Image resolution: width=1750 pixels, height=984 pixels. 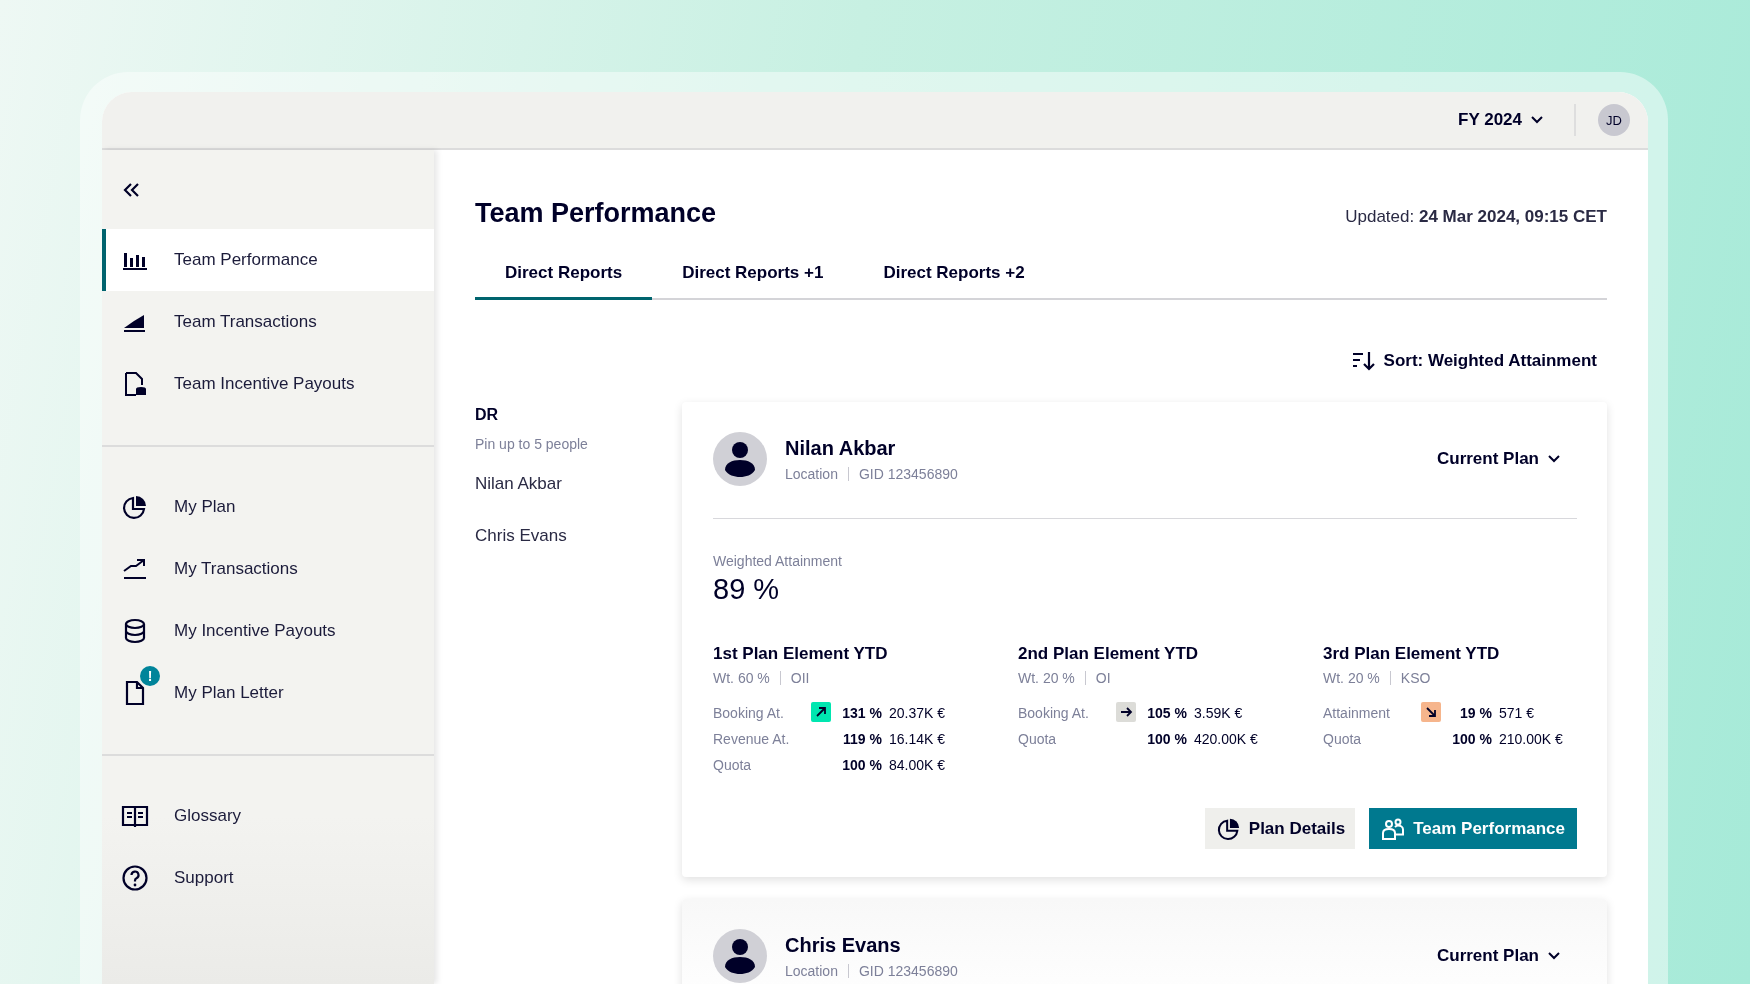 I want to click on sidebar-item: My Incentive Payouts, so click(x=268, y=631).